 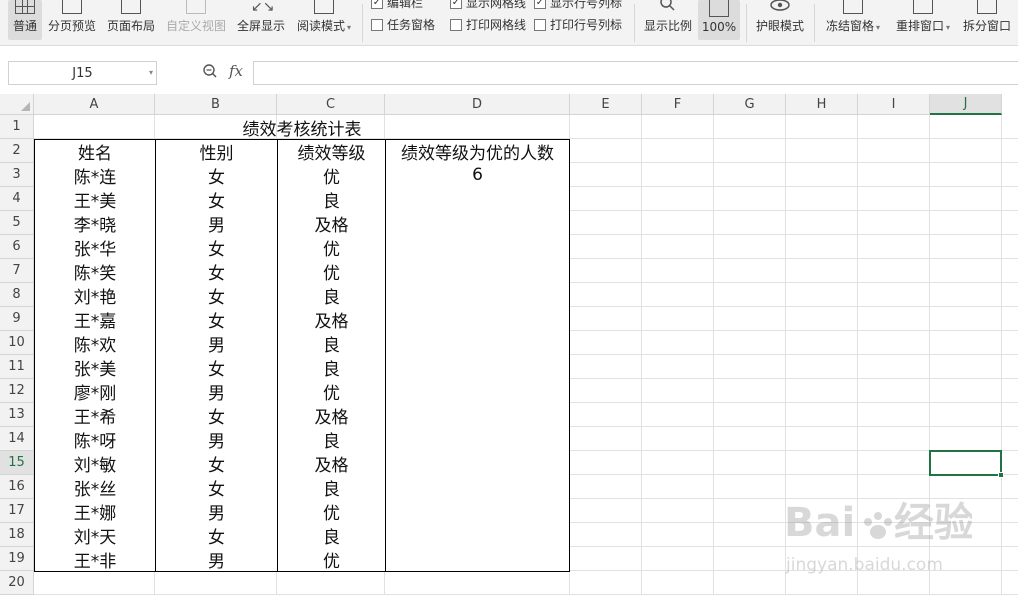 What do you see at coordinates (966, 464) in the screenshot?
I see `selected-cell-border` at bounding box center [966, 464].